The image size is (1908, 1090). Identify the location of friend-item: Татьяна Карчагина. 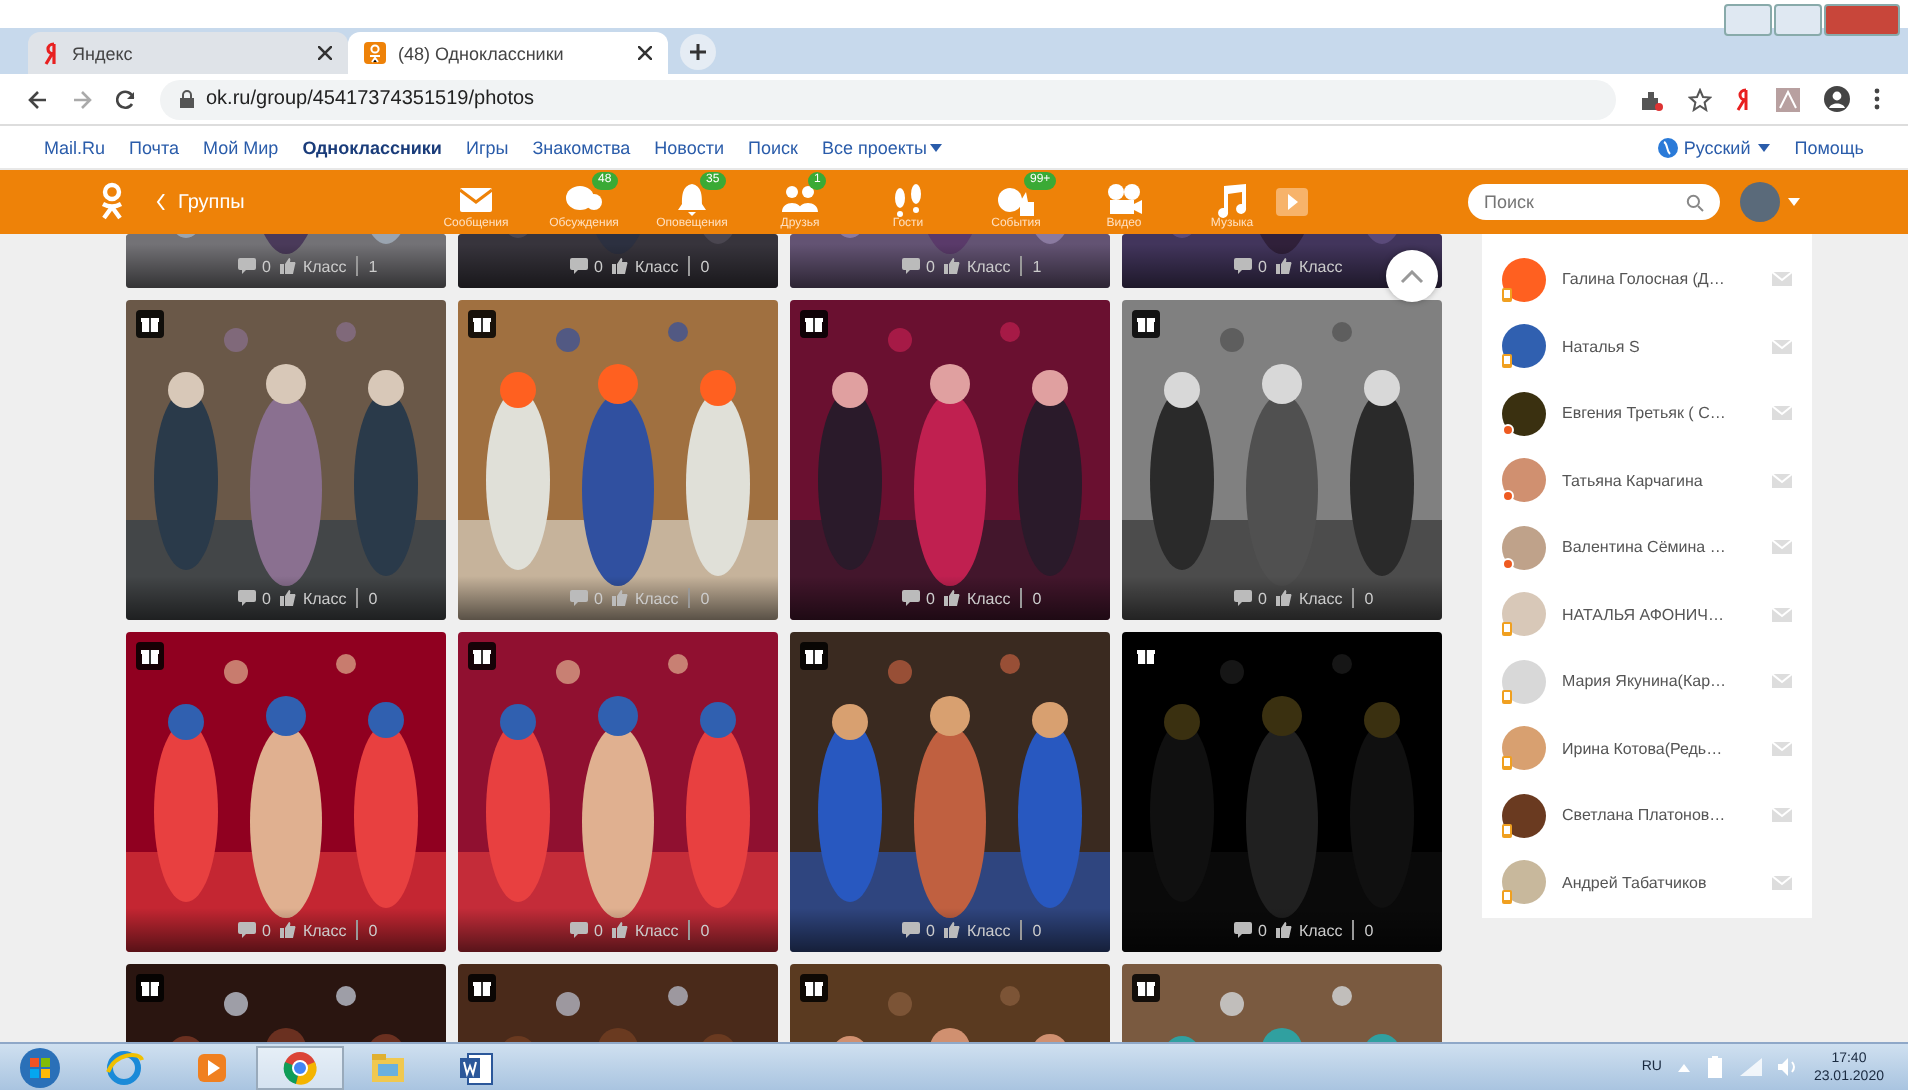
(1647, 480).